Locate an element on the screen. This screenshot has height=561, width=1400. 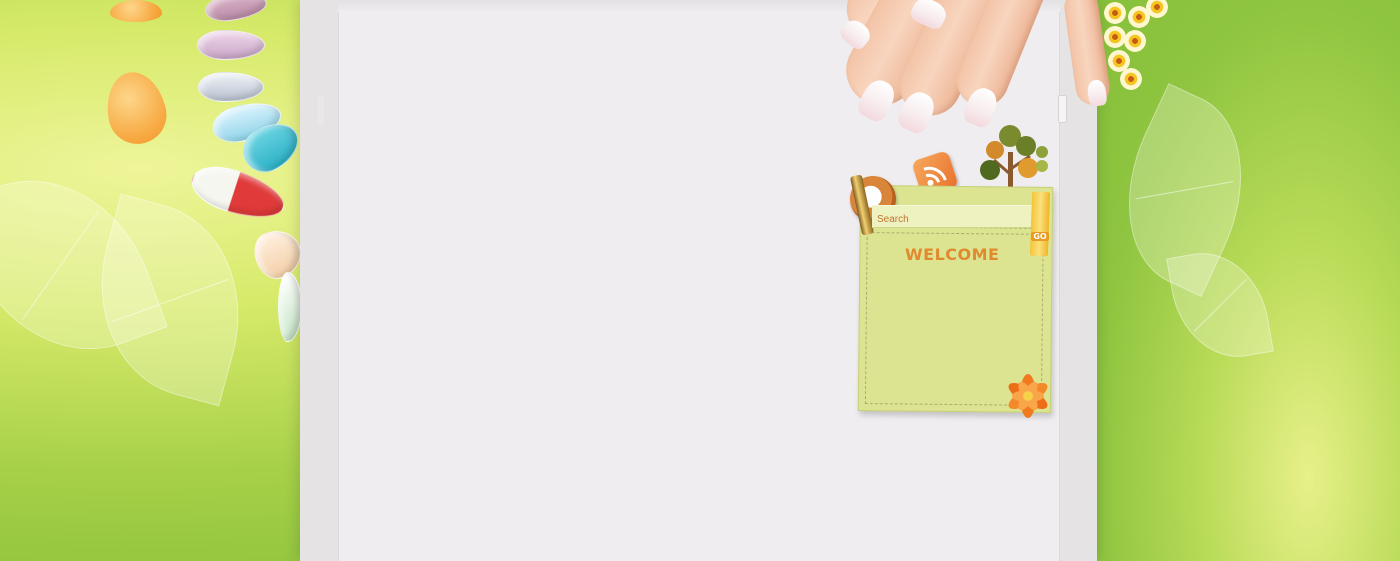
go-tag is located at coordinates (1040, 224).